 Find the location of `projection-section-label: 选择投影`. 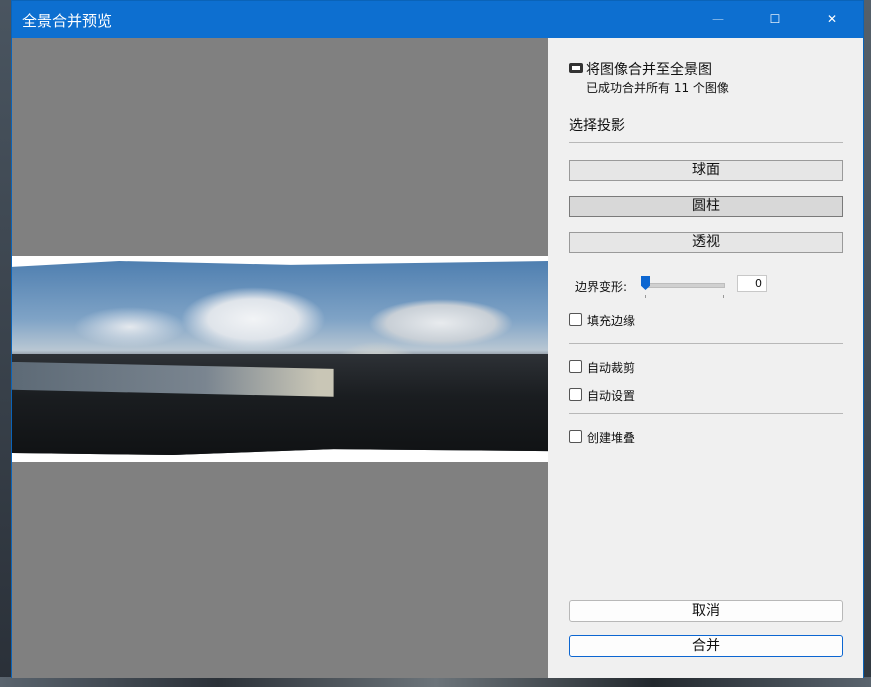

projection-section-label: 选择投影 is located at coordinates (597, 126).